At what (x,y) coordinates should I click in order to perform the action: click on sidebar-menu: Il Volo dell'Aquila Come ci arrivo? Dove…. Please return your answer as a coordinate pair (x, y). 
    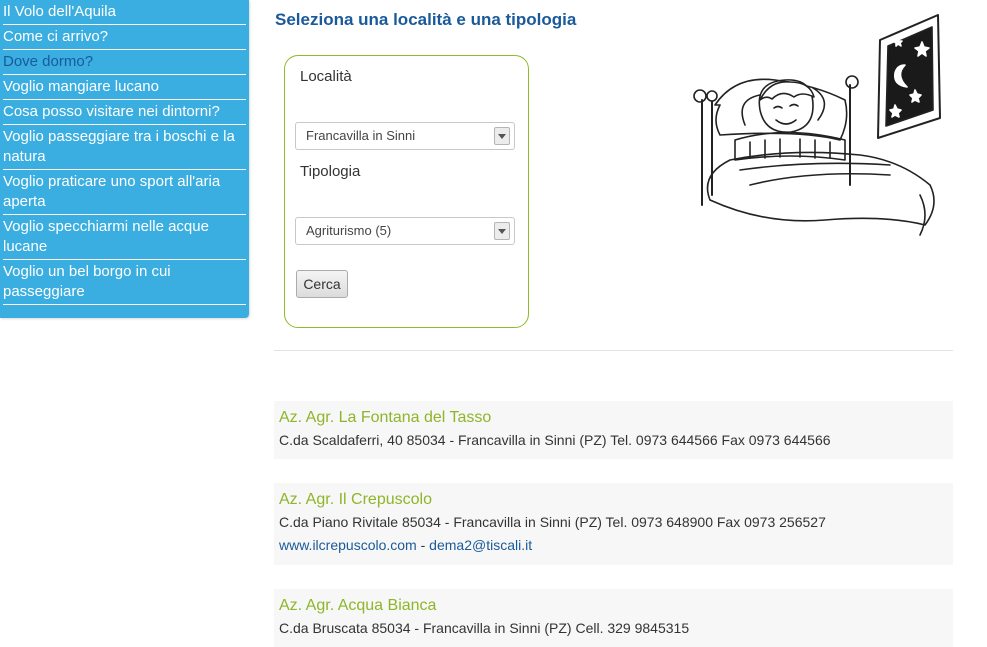
    Looking at the image, I should click on (124, 152).